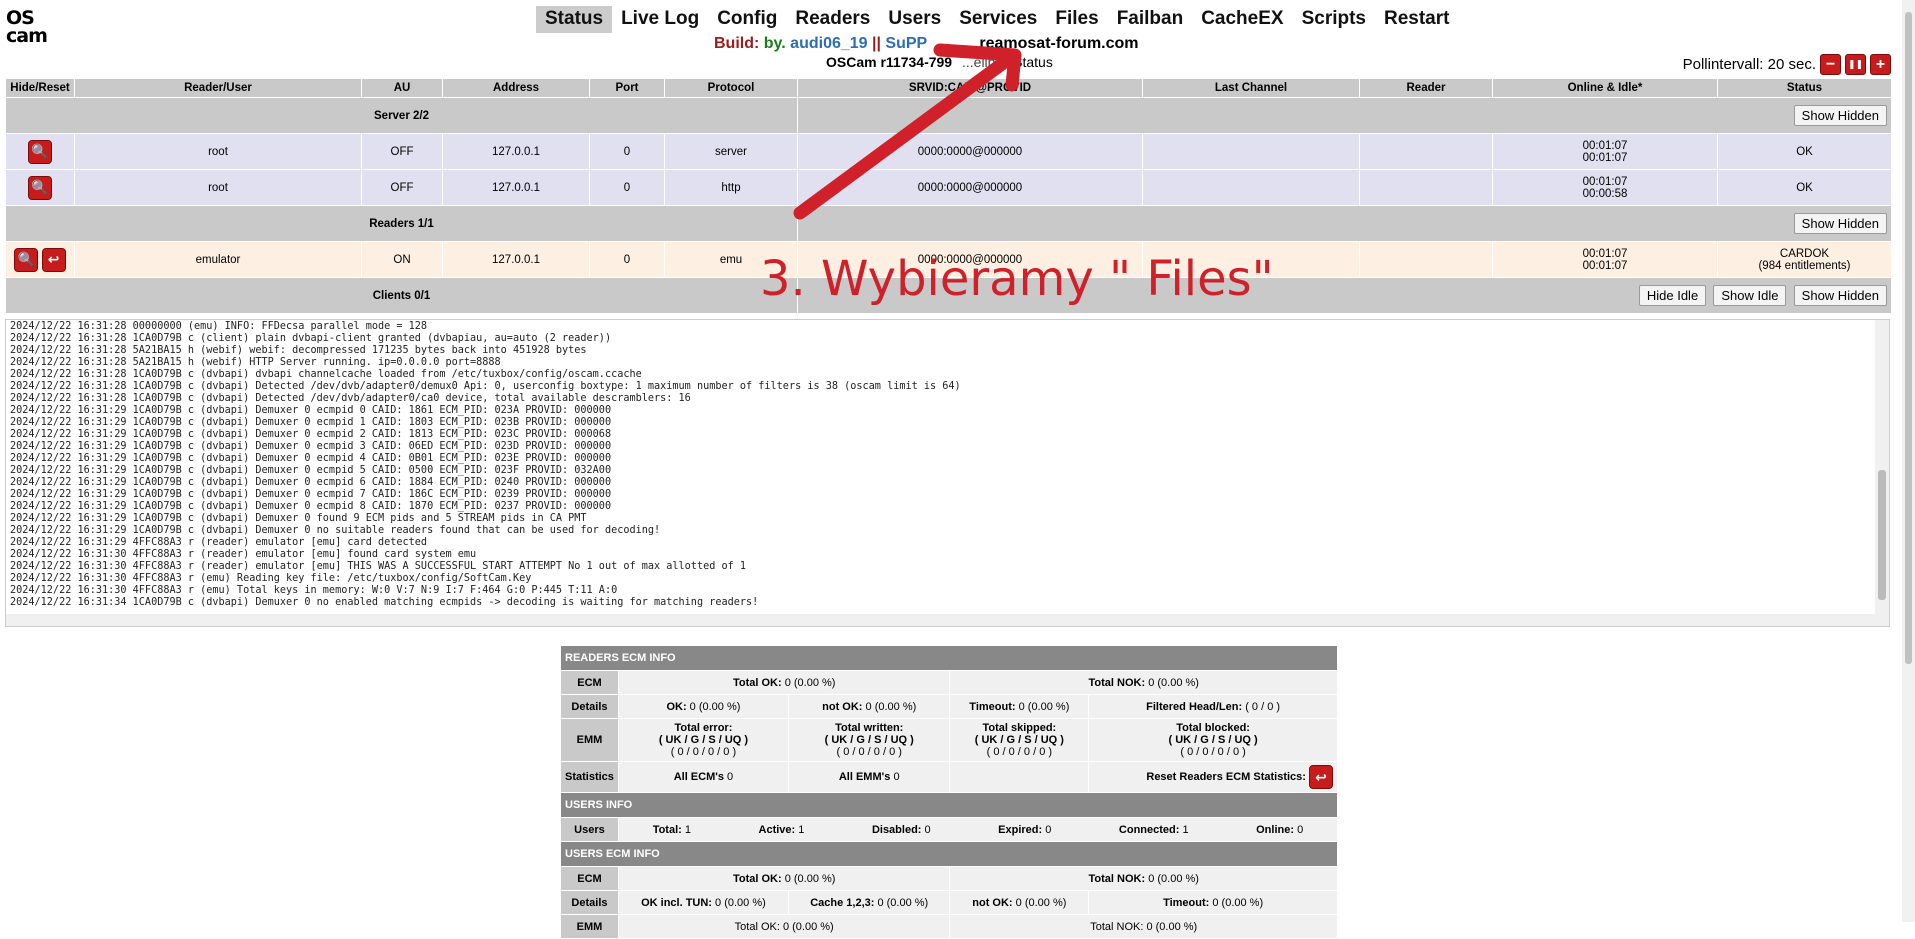 This screenshot has width=1915, height=939. What do you see at coordinates (589, 926) in the screenshot?
I see `users-emm-label: EMM` at bounding box center [589, 926].